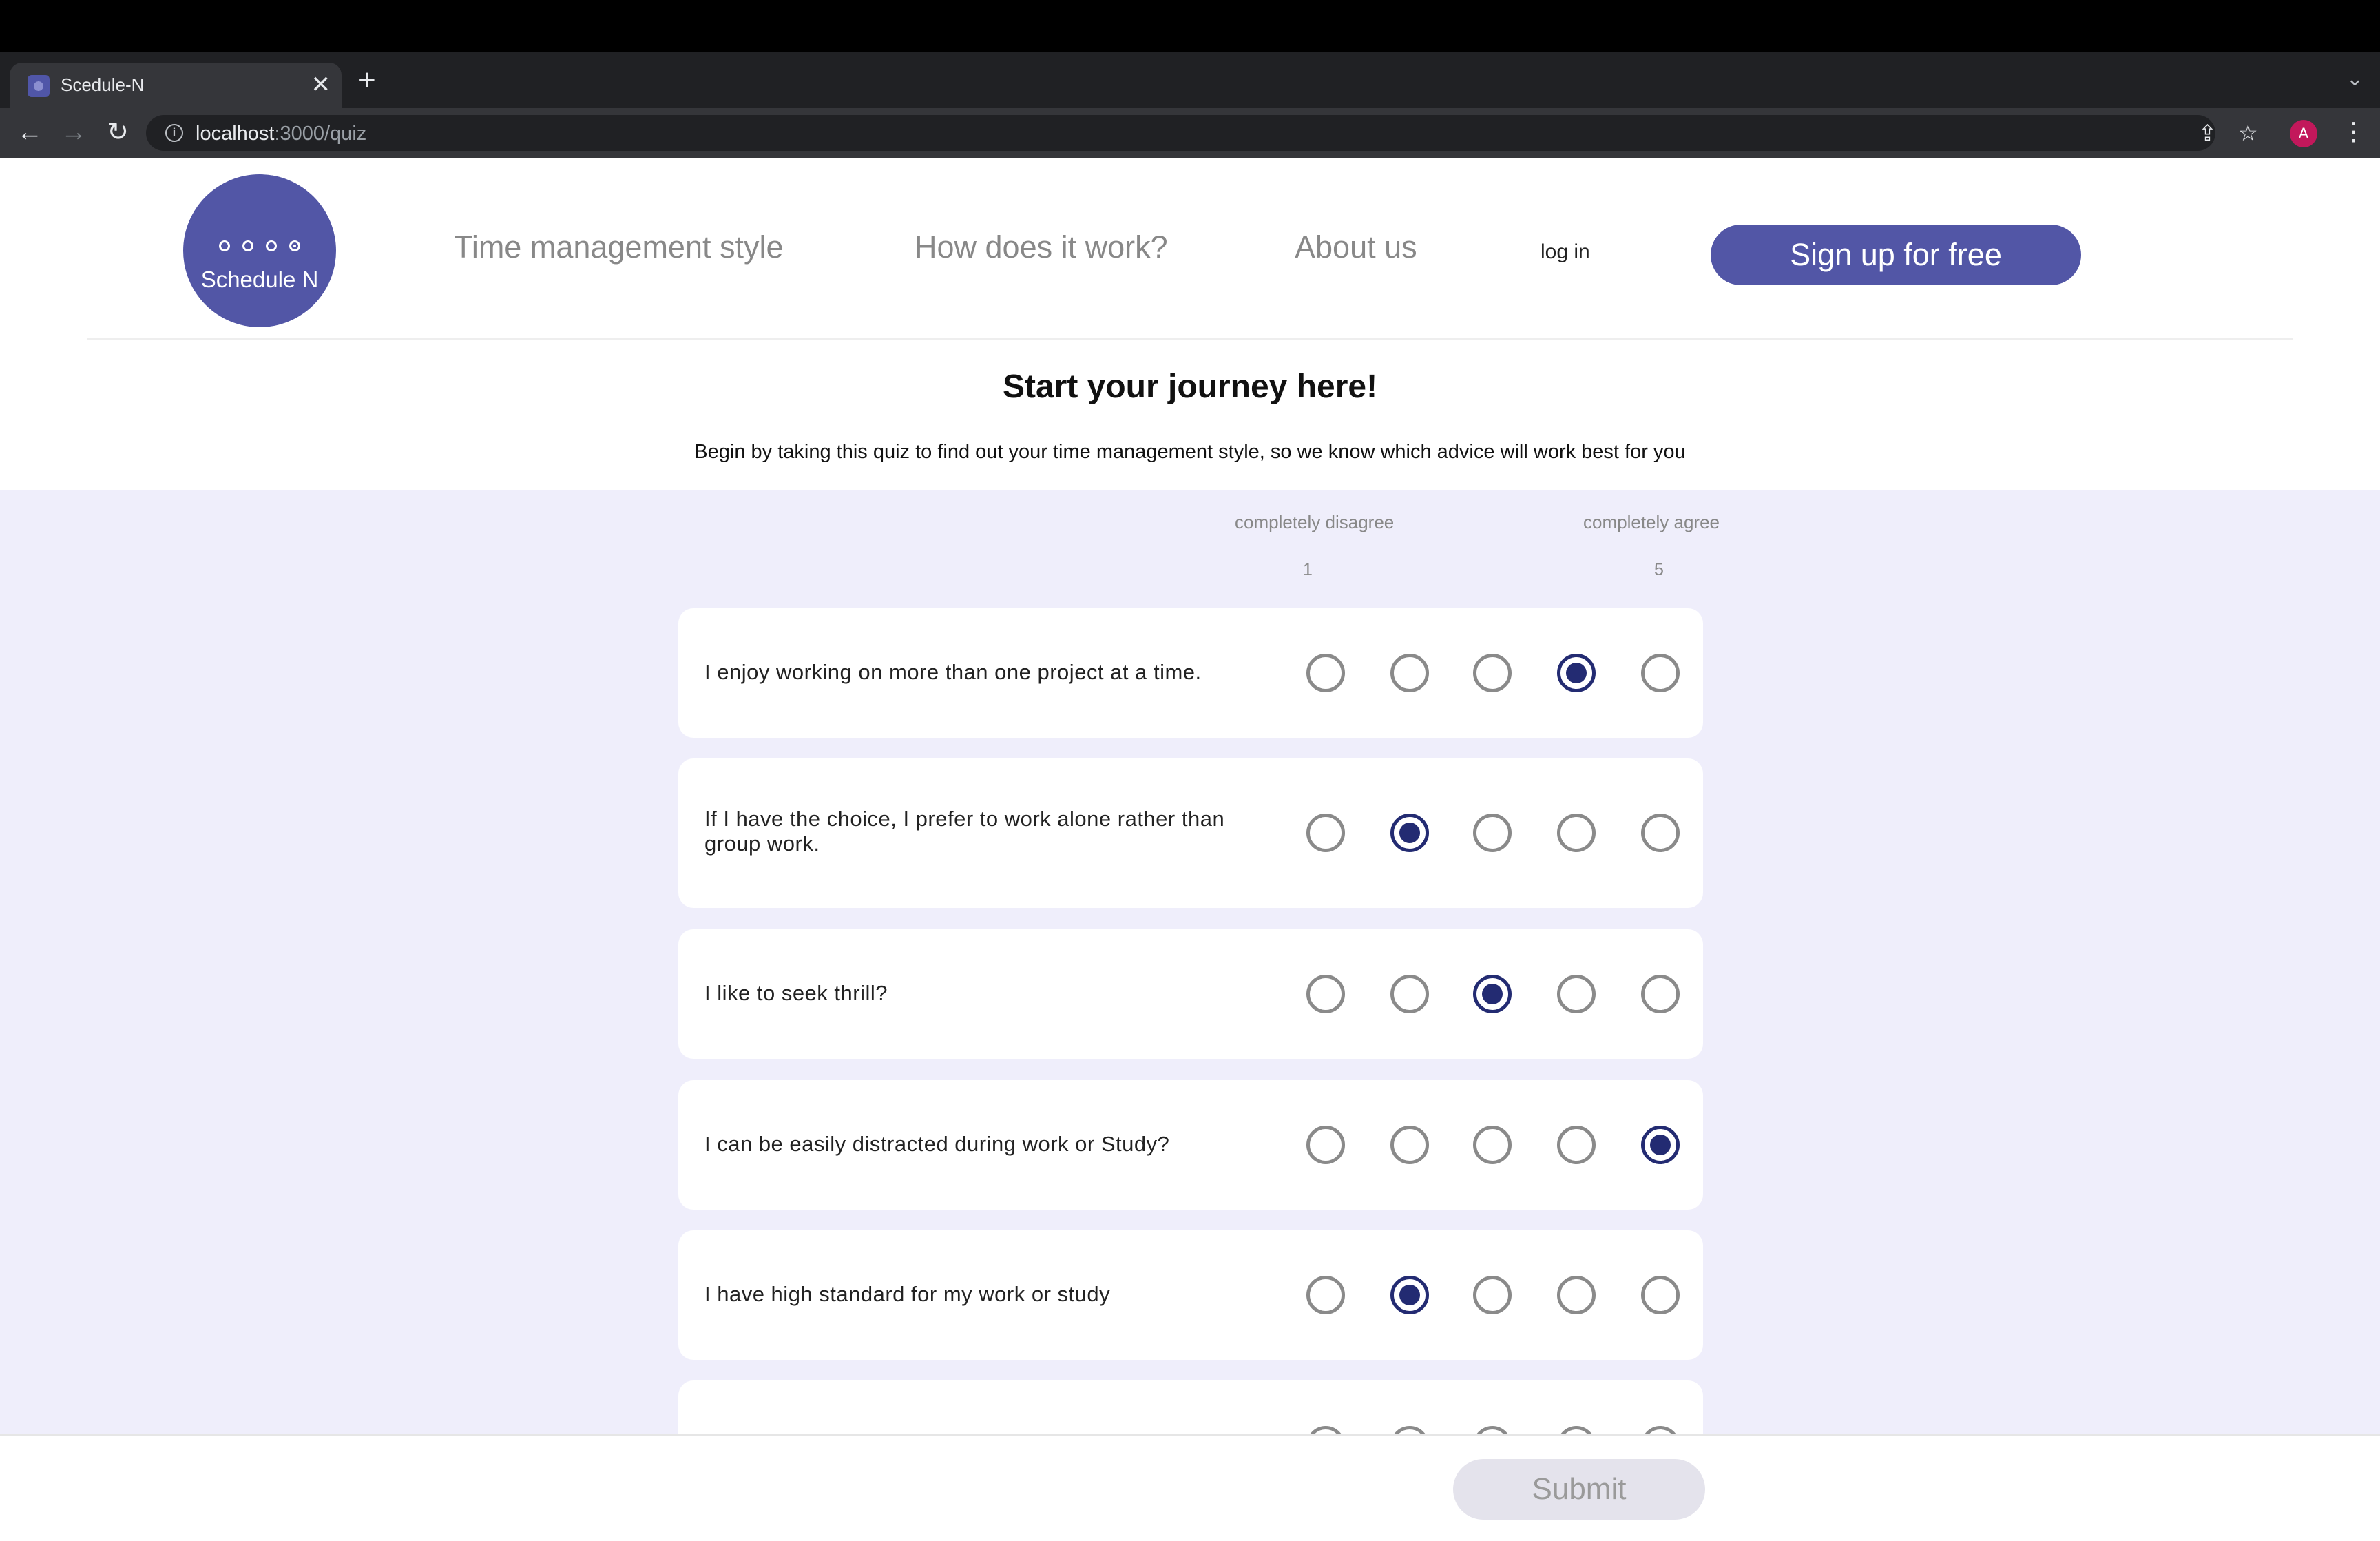  I want to click on back-icon: ←, so click(29, 132).